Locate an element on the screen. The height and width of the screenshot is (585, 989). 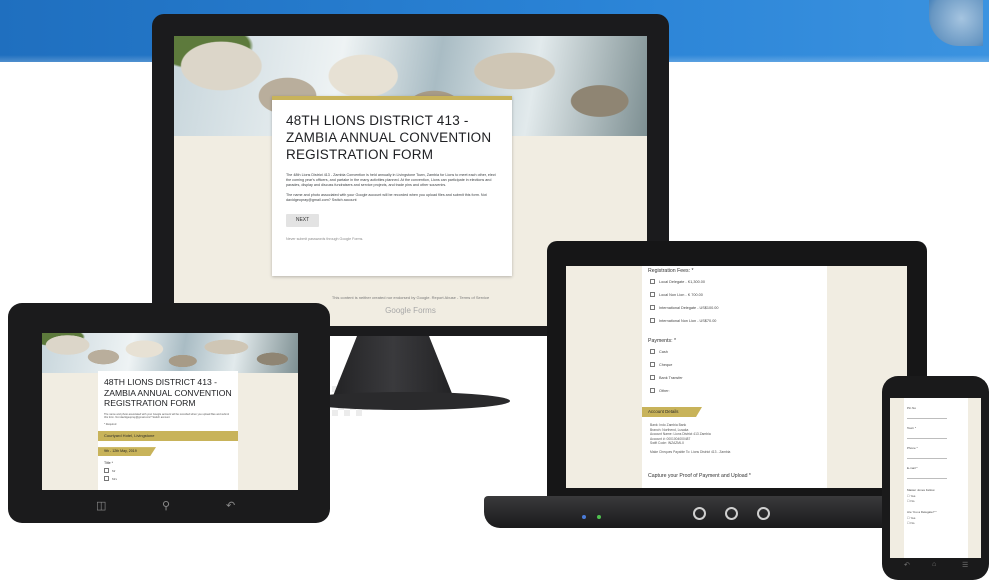
laptop-base is located at coordinates (715, 512).